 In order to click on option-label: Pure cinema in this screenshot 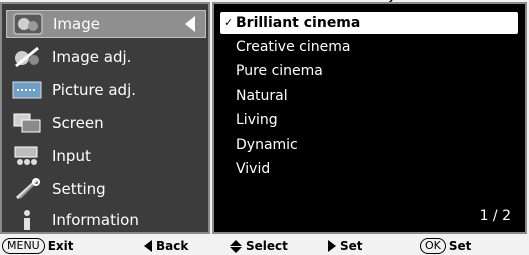, I will do `click(279, 71)`.